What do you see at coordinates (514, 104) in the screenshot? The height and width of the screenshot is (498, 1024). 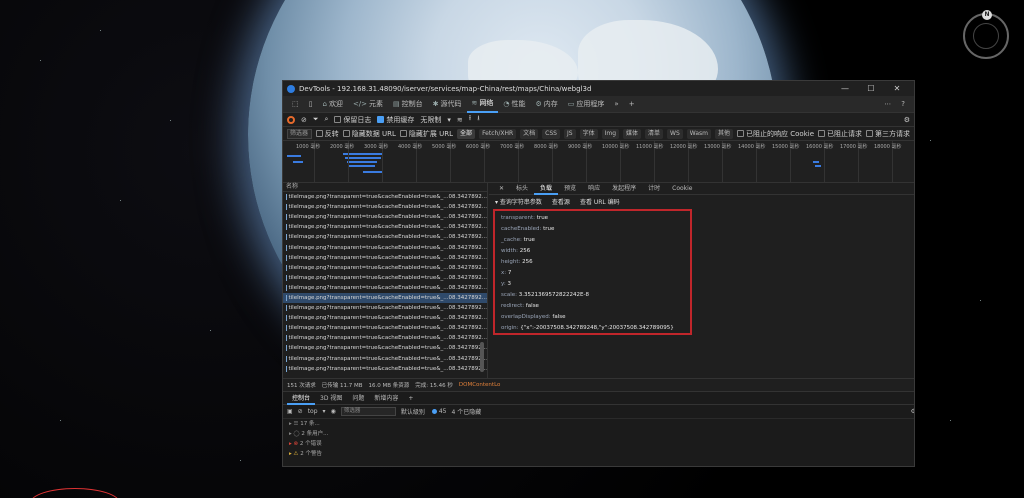 I see `tab-performance: ◔ 性能` at bounding box center [514, 104].